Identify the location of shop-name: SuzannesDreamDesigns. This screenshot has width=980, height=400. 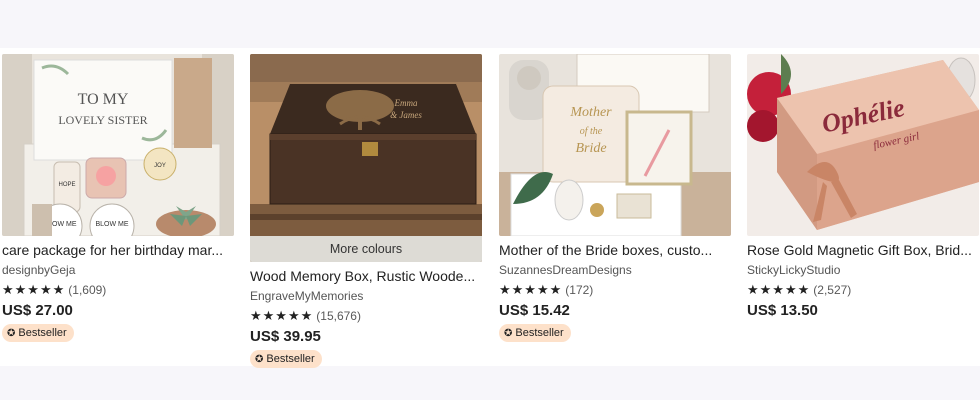
(565, 270).